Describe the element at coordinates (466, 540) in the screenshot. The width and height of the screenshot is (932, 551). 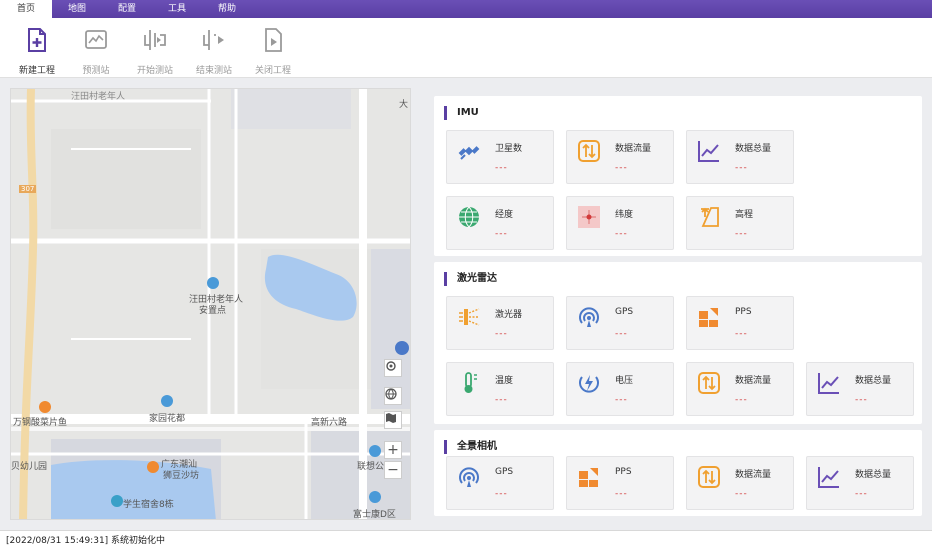
I see `status-bar: [2022/08/31 15:49:31] 系统初始化中` at that location.